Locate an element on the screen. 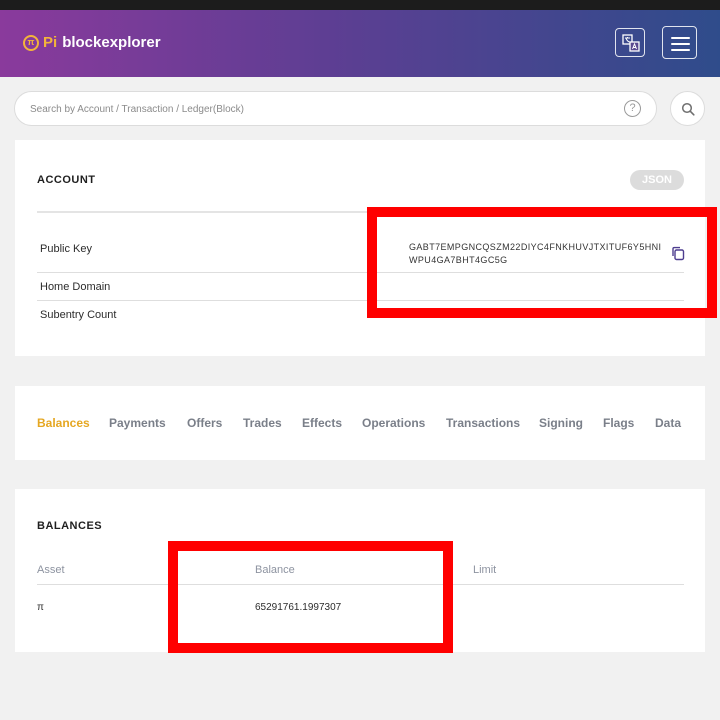 The width and height of the screenshot is (720, 720). search-input is located at coordinates (310, 109).